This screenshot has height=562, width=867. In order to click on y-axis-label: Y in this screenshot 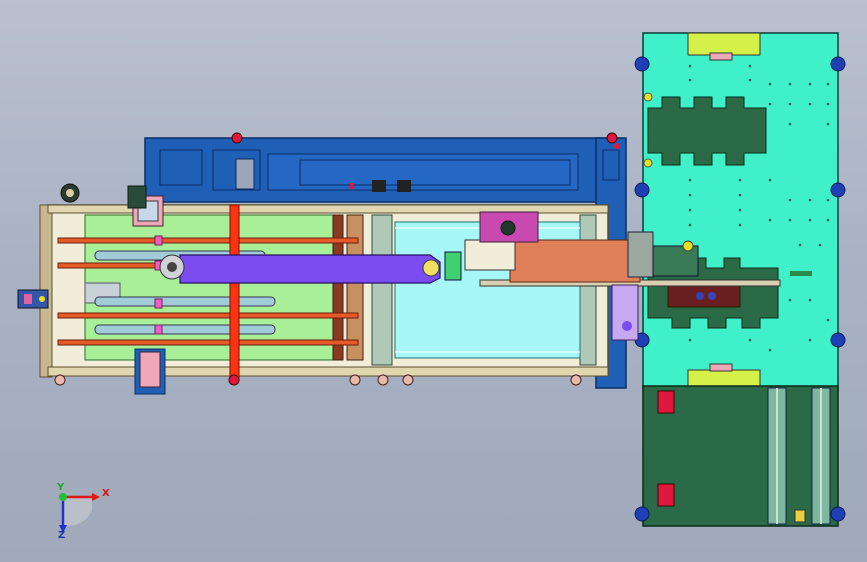, I will do `click(61, 487)`.